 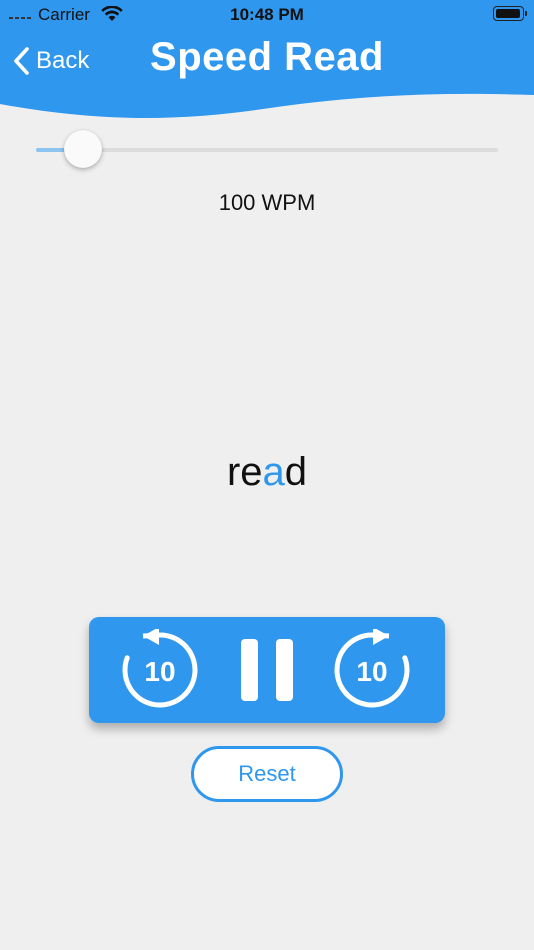 I want to click on skip-forward-seconds: 10, so click(x=371, y=671).